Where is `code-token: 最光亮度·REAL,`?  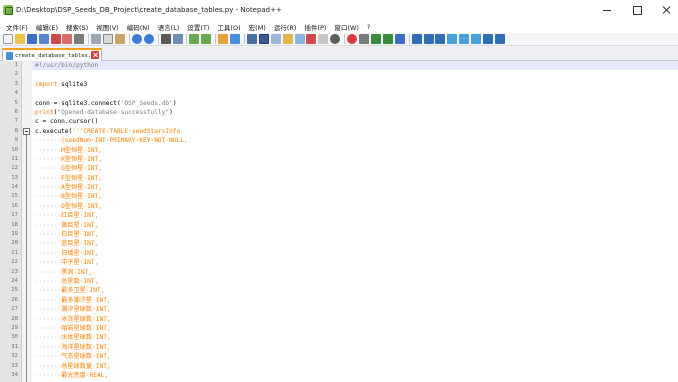 code-token: 最光亮度·REAL, is located at coordinates (85, 375).